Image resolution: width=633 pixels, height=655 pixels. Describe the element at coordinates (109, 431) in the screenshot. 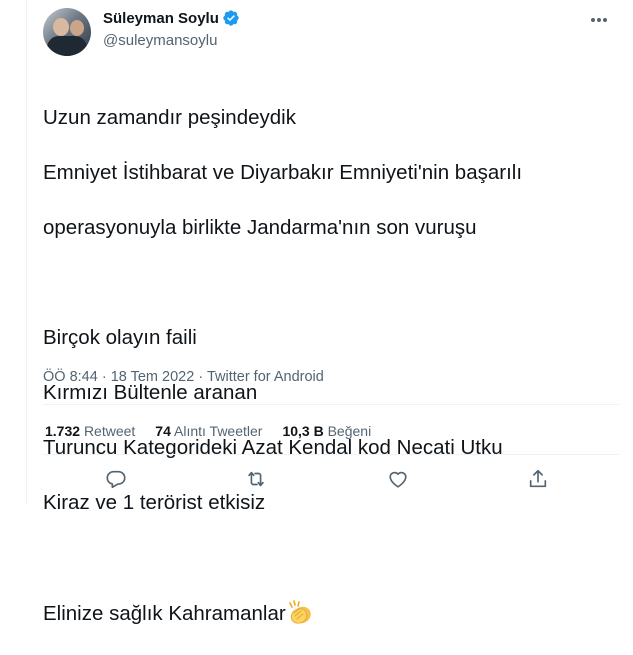

I see `retweets-label: Retweet` at that location.